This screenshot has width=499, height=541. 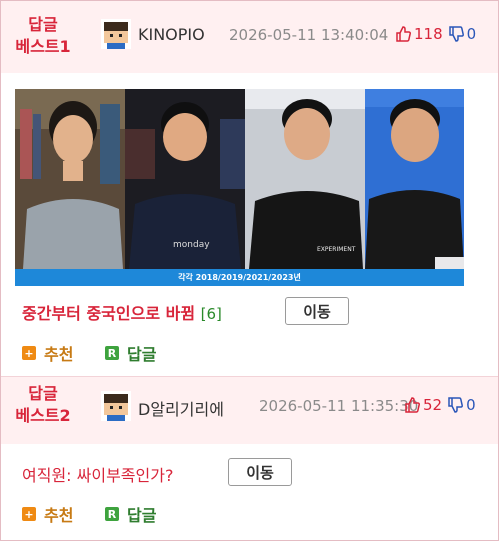 I want to click on comment-title-text: 여직원: 싸이부족인가?, so click(x=98, y=475).